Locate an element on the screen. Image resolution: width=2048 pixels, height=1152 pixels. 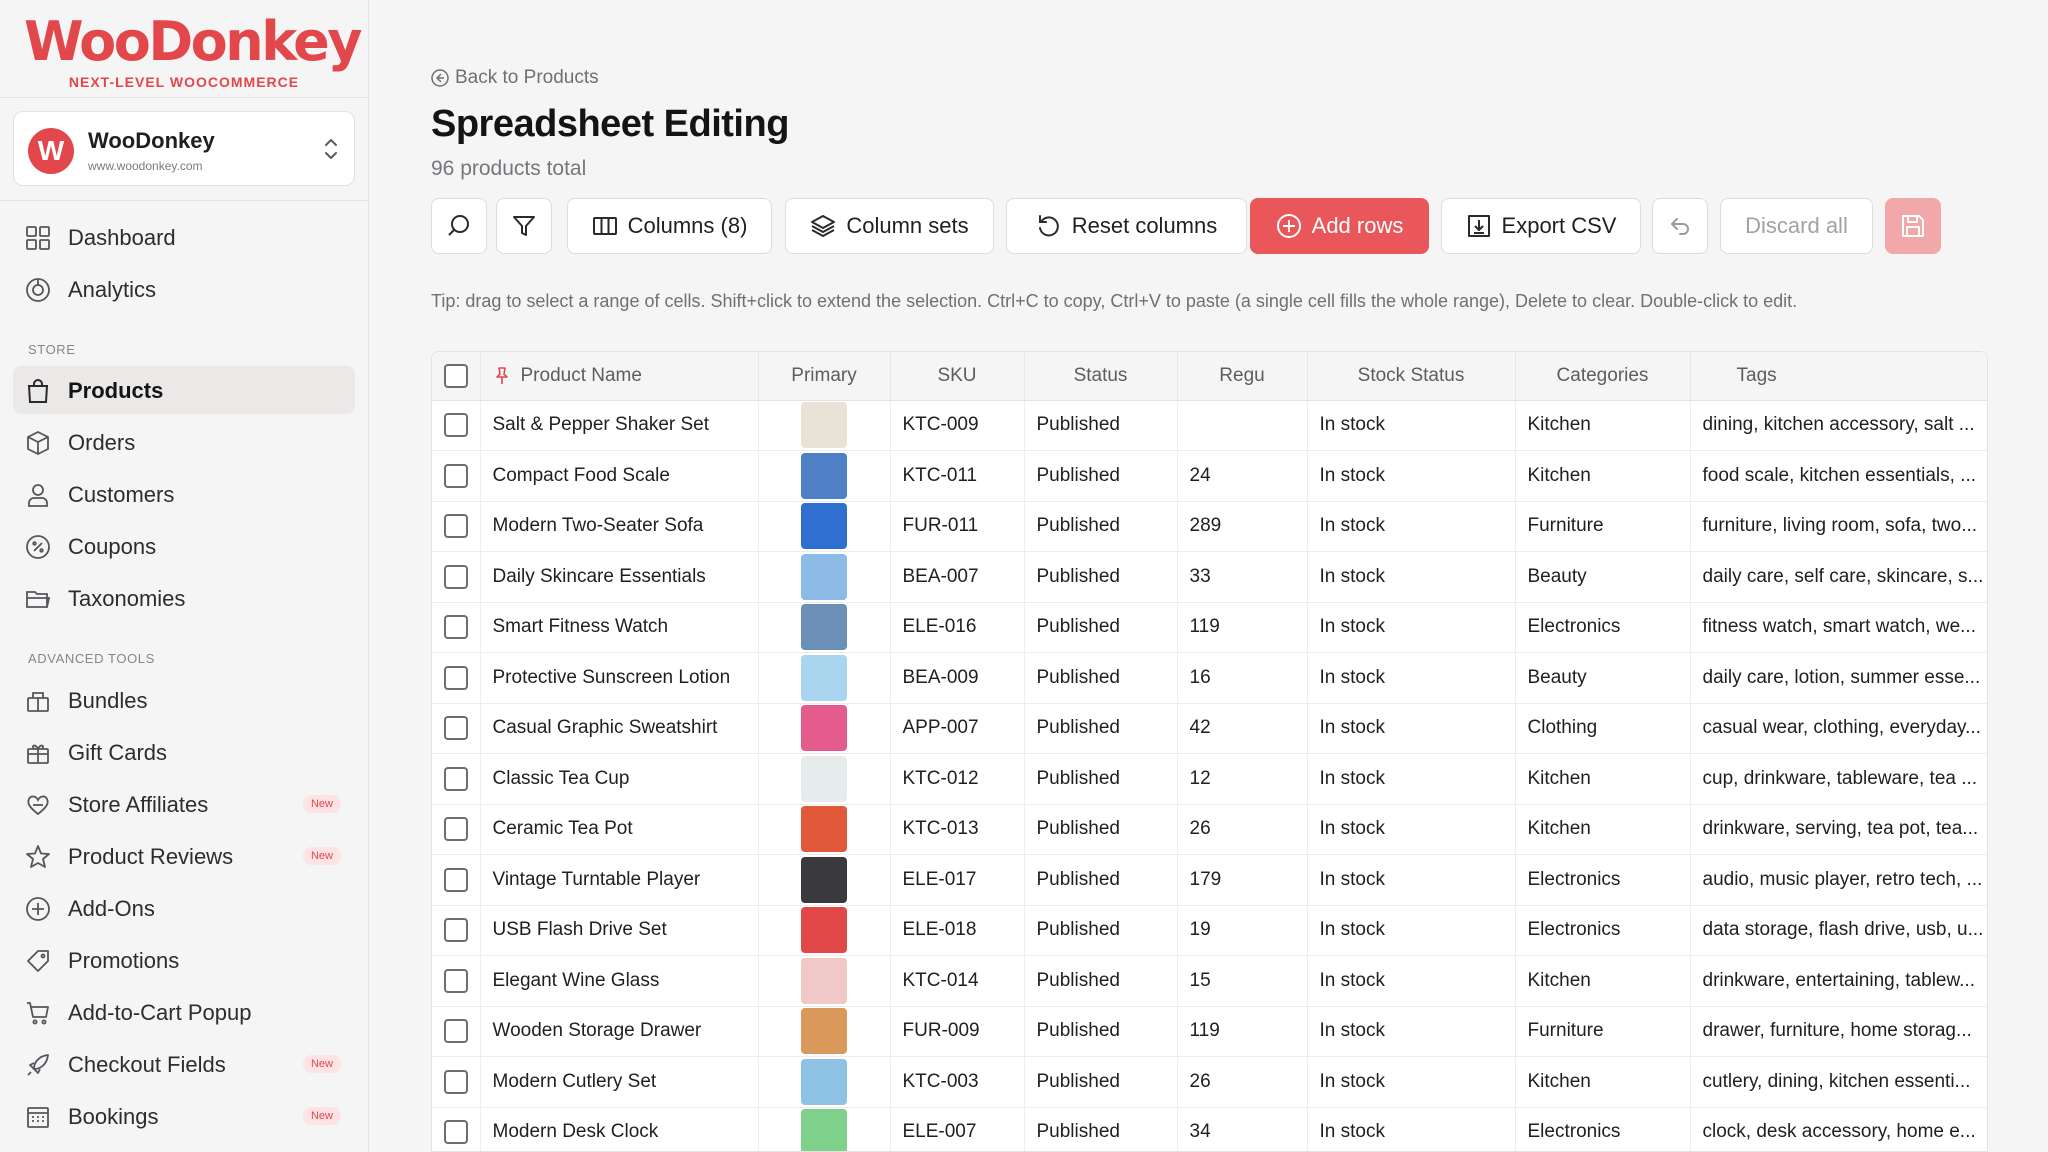
select-all-checkbox is located at coordinates (455, 375).